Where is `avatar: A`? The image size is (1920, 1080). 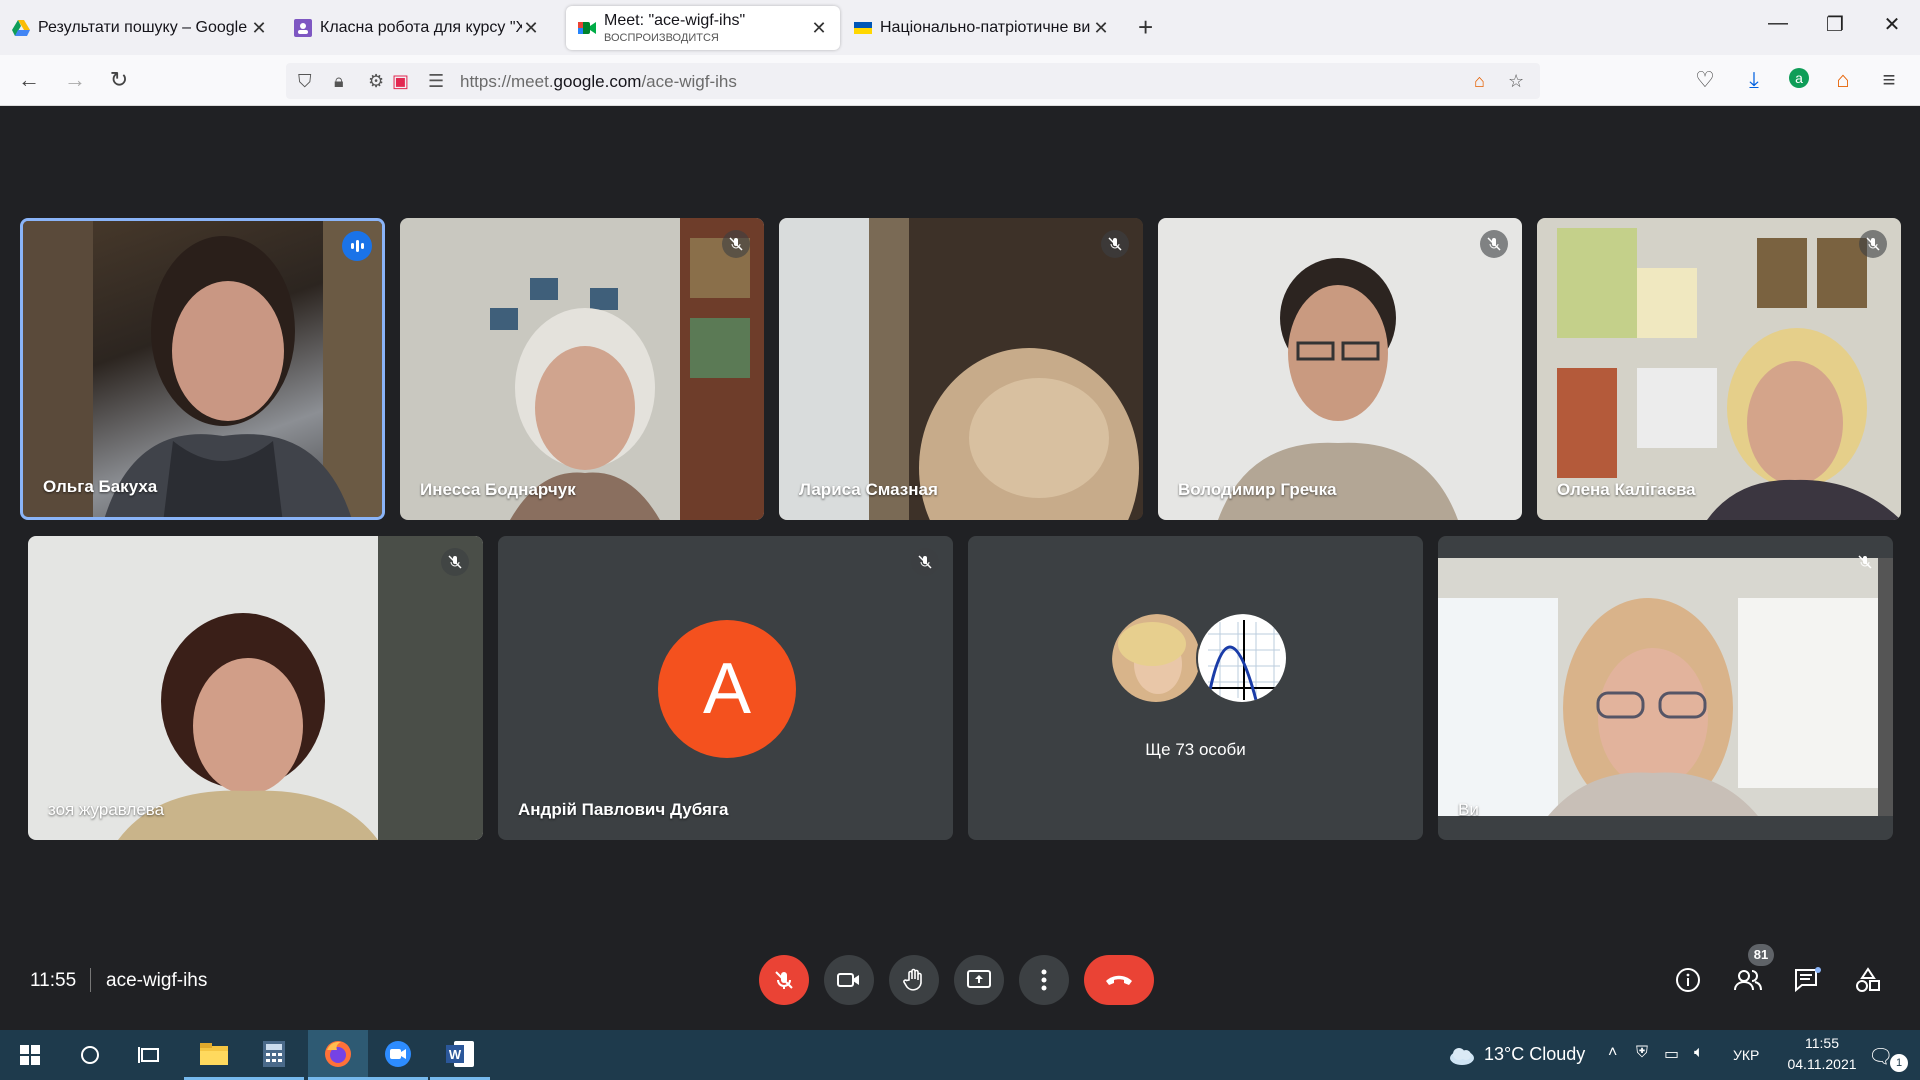 avatar: A is located at coordinates (727, 689).